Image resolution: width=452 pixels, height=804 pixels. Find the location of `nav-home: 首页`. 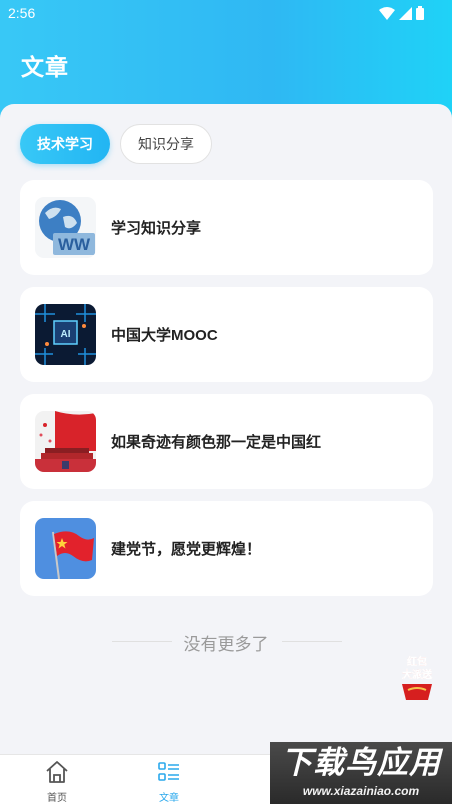

nav-home: 首页 is located at coordinates (57, 781).